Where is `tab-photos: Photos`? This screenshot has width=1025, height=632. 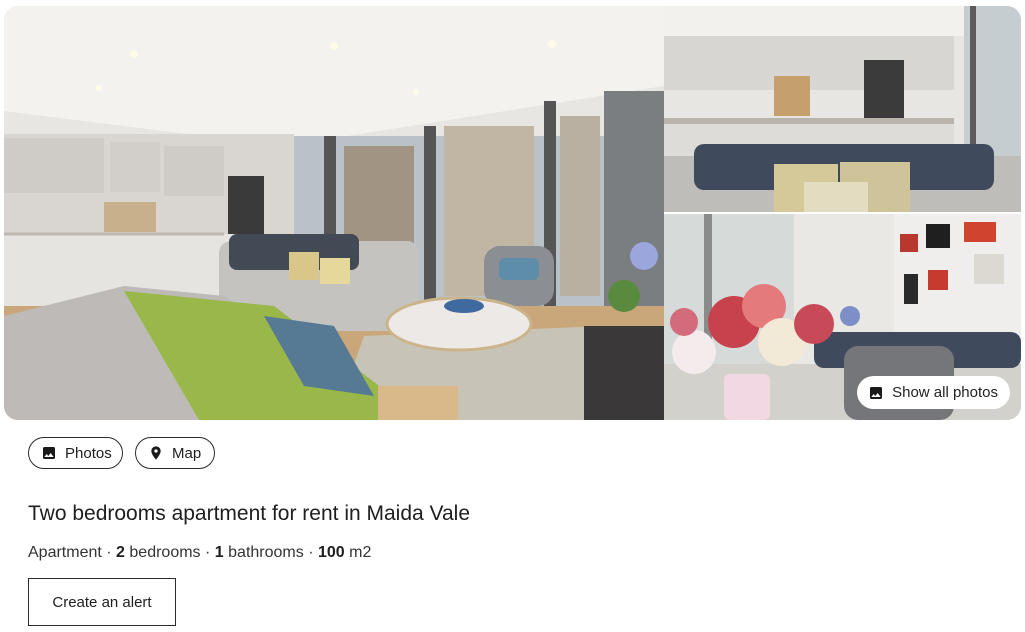 tab-photos: Photos is located at coordinates (75, 453).